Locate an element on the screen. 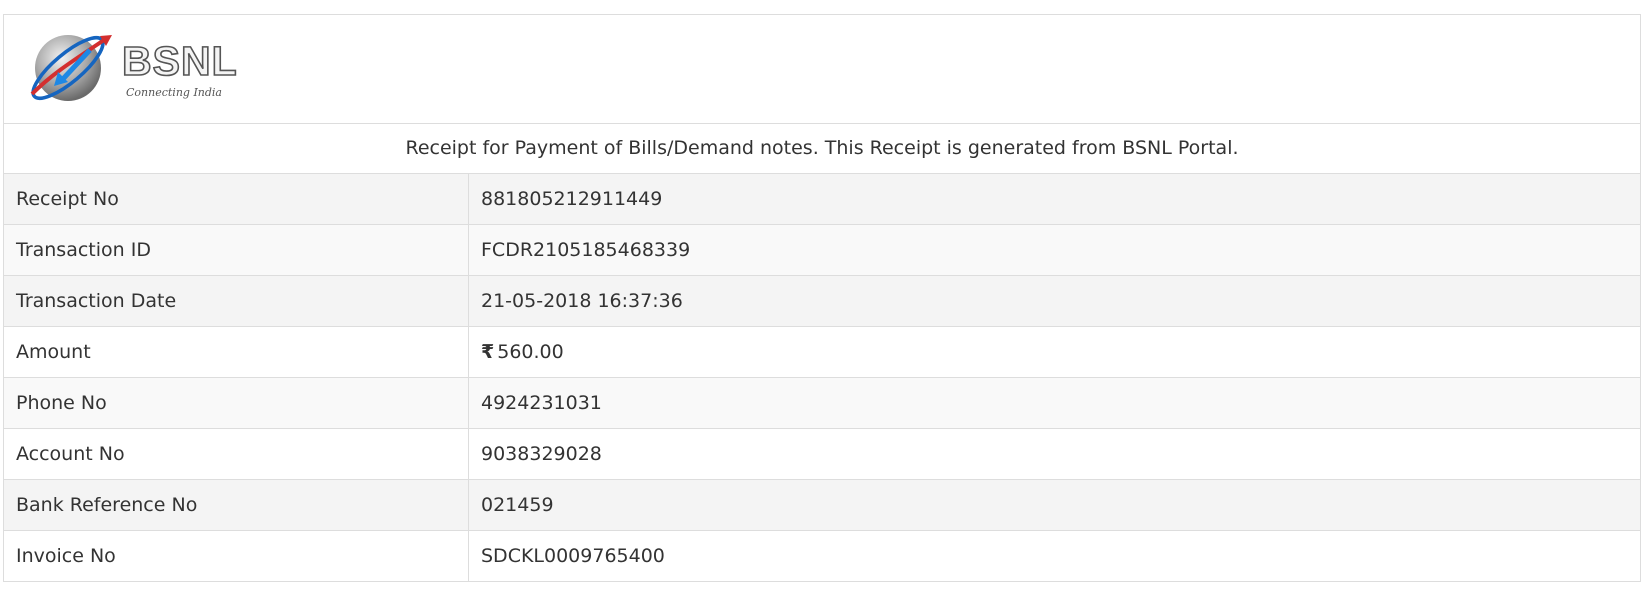 The height and width of the screenshot is (610, 1644). amount-value: 560.00 is located at coordinates (530, 352).